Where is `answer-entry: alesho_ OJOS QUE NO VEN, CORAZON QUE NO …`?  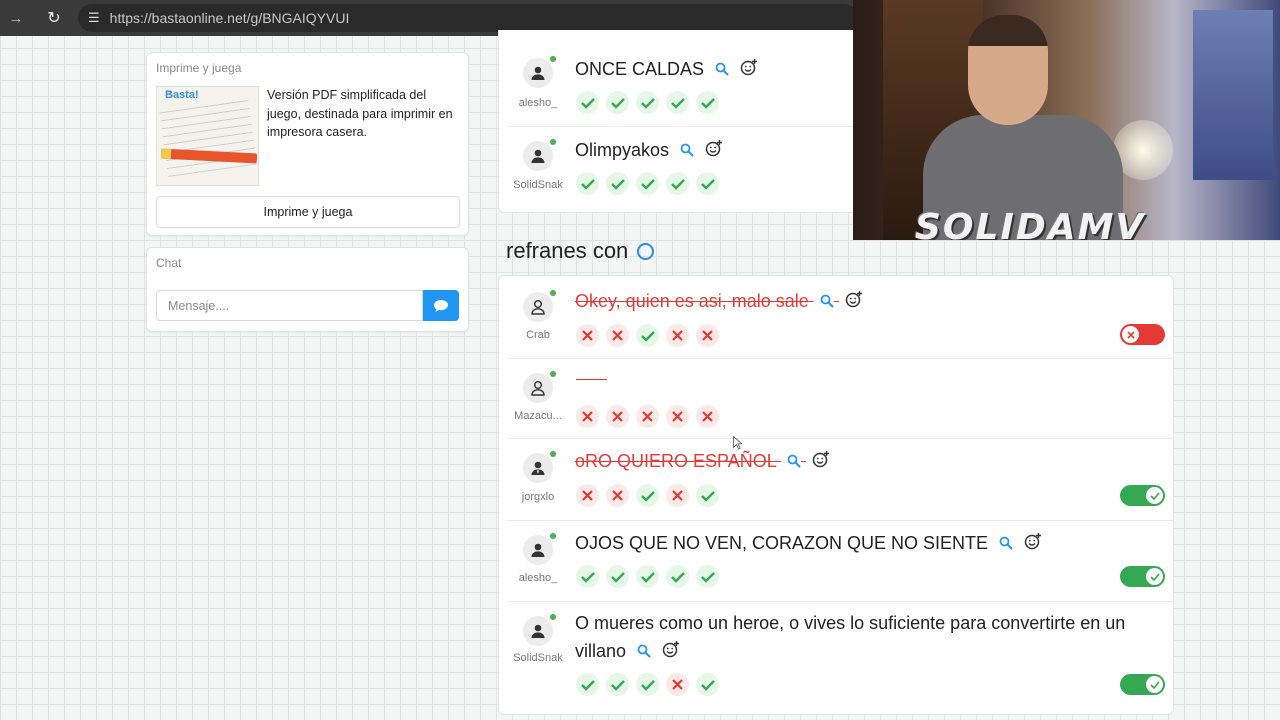
answer-entry: alesho_ OJOS QUE NO VEN, CORAZON QUE NO … is located at coordinates (836, 561).